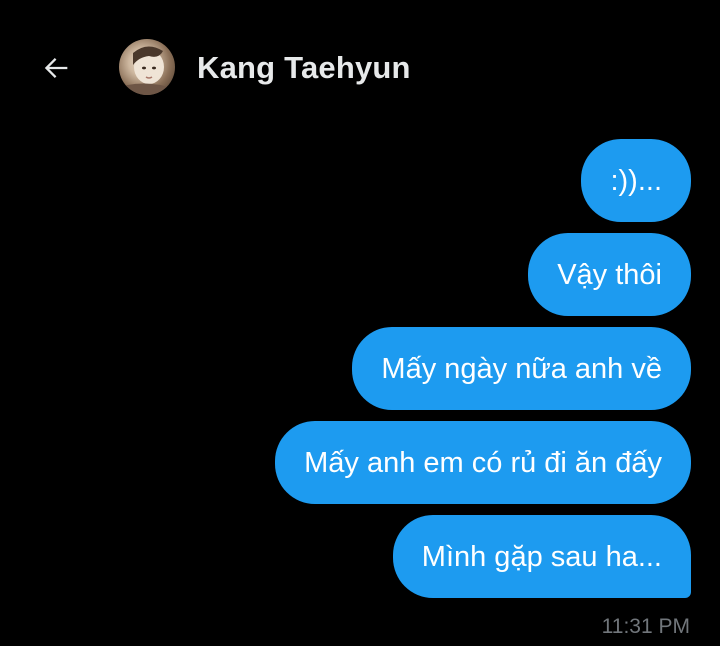 The height and width of the screenshot is (646, 720). I want to click on message-bubble: Mấy anh em có rủ đi ăn đấy, so click(483, 462).